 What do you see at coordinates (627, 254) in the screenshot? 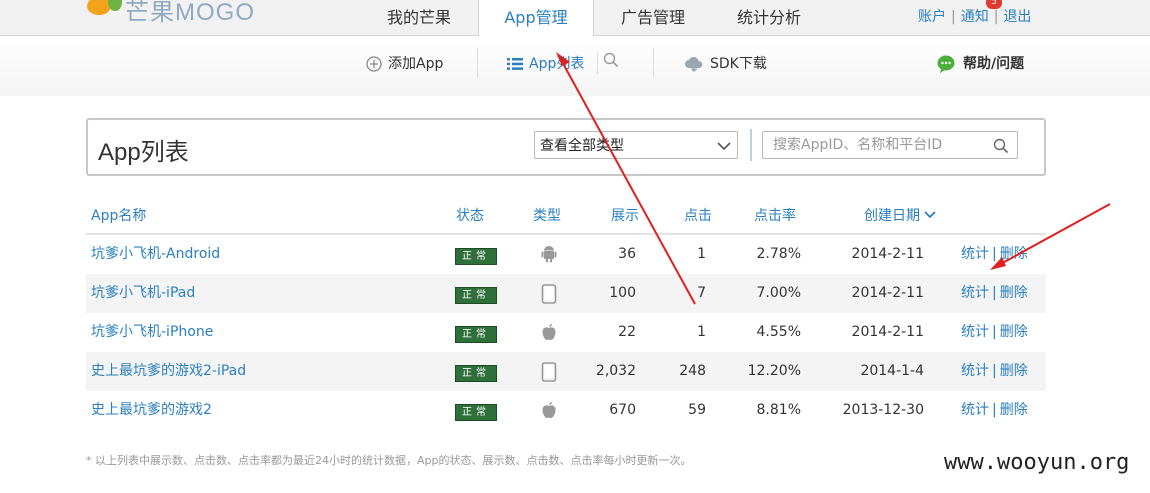
I see `impressions-value: 36` at bounding box center [627, 254].